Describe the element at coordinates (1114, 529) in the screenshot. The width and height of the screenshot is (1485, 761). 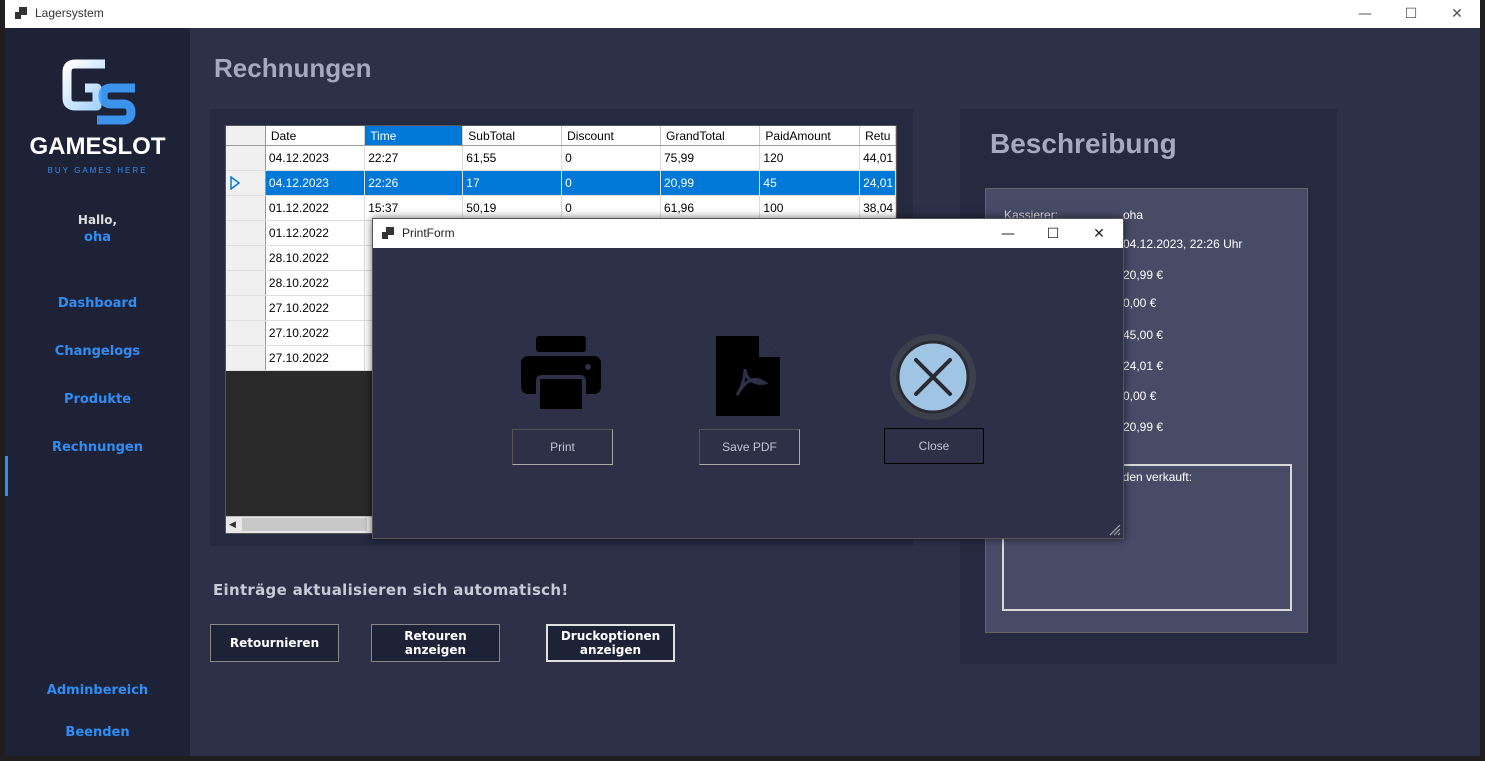
I see `resize-grip-icon` at that location.